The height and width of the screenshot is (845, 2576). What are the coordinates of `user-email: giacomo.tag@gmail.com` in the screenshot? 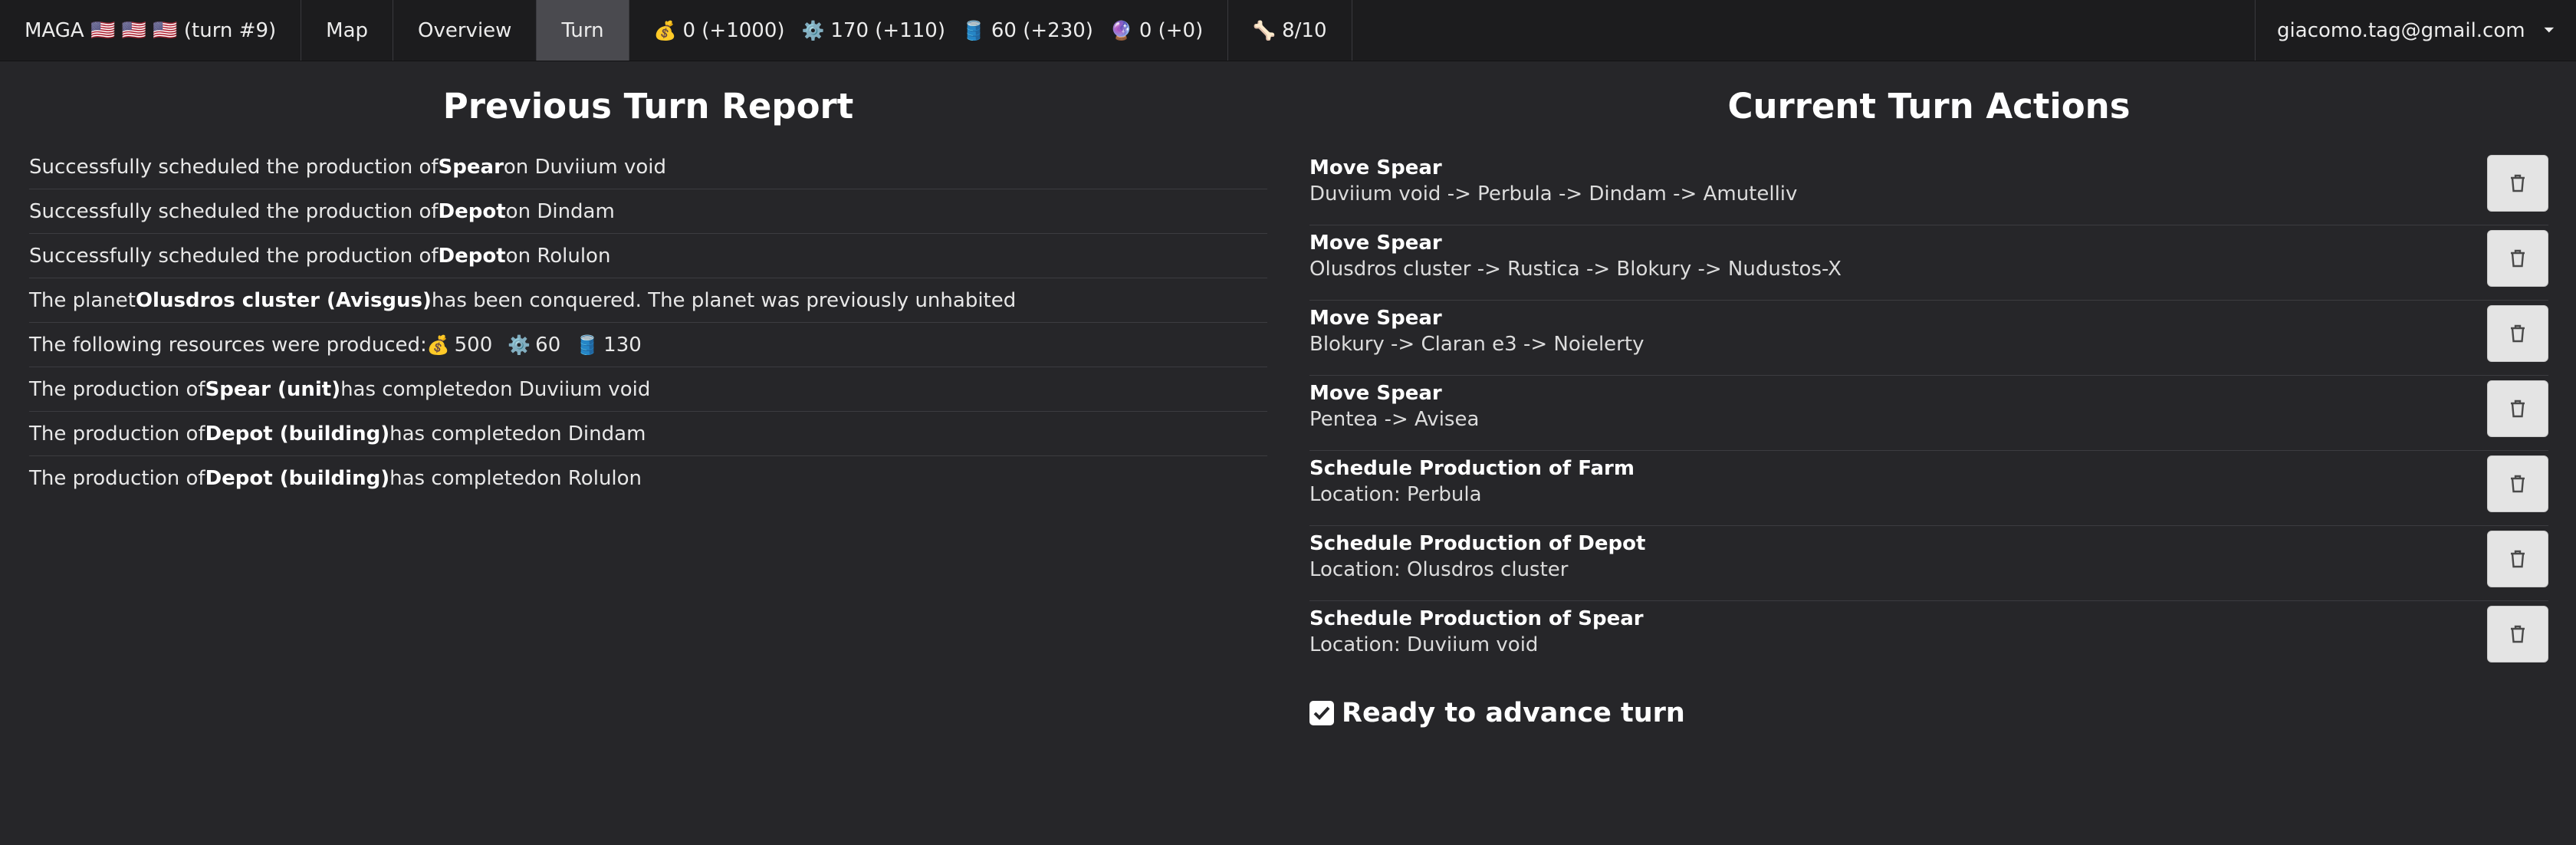 It's located at (2401, 30).